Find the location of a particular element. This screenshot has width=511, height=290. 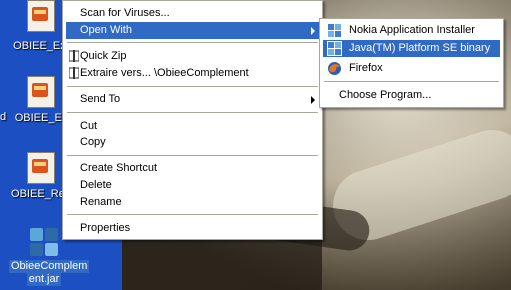

menu-item-send-to: Send To is located at coordinates (192, 99).